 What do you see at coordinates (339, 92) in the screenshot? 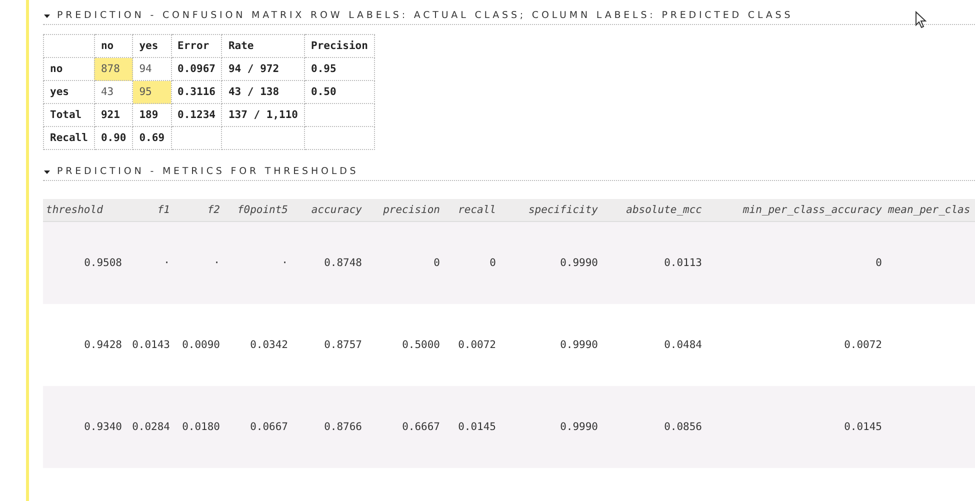
I see `table-cell: 0.50` at bounding box center [339, 92].